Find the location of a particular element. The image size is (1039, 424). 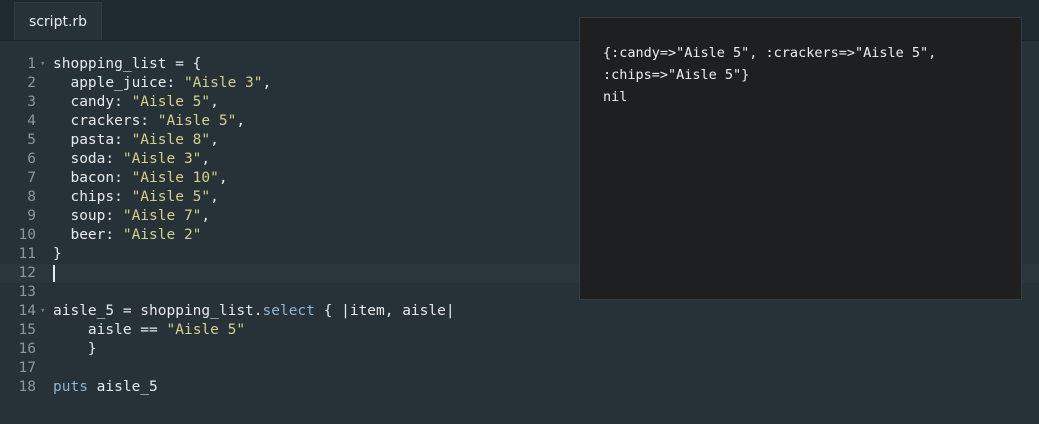

code-token: beer: is located at coordinates (88, 235).